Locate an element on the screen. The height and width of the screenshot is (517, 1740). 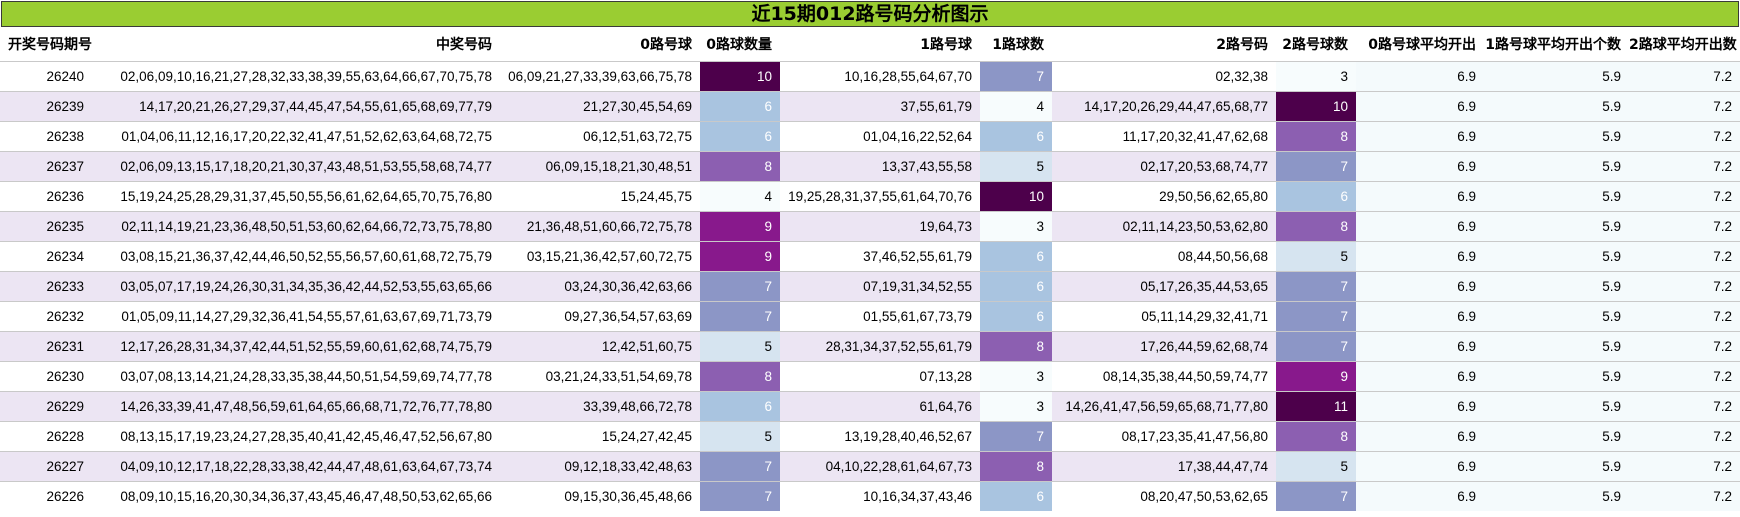
route2-cell: 08,20,47,50,53,62,65 is located at coordinates (1204, 496).